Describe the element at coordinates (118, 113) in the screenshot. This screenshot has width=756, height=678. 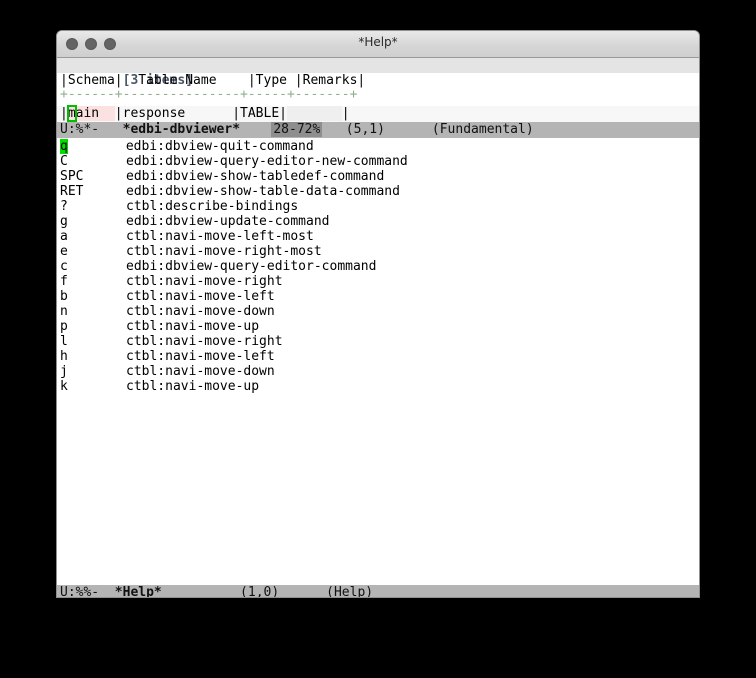
I see `row-pipe-1: |` at that location.